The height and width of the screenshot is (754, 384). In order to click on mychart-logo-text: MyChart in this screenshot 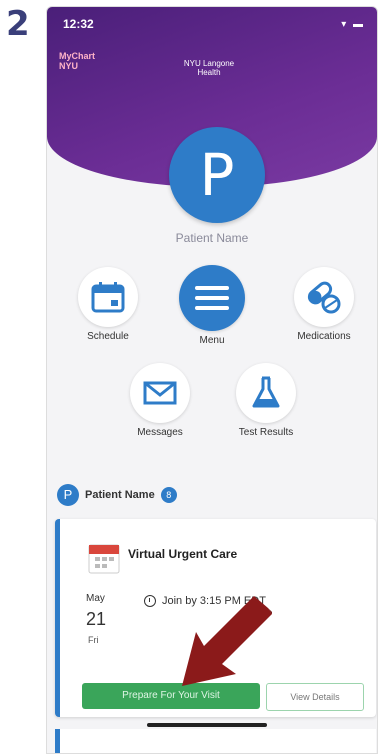, I will do `click(77, 56)`.